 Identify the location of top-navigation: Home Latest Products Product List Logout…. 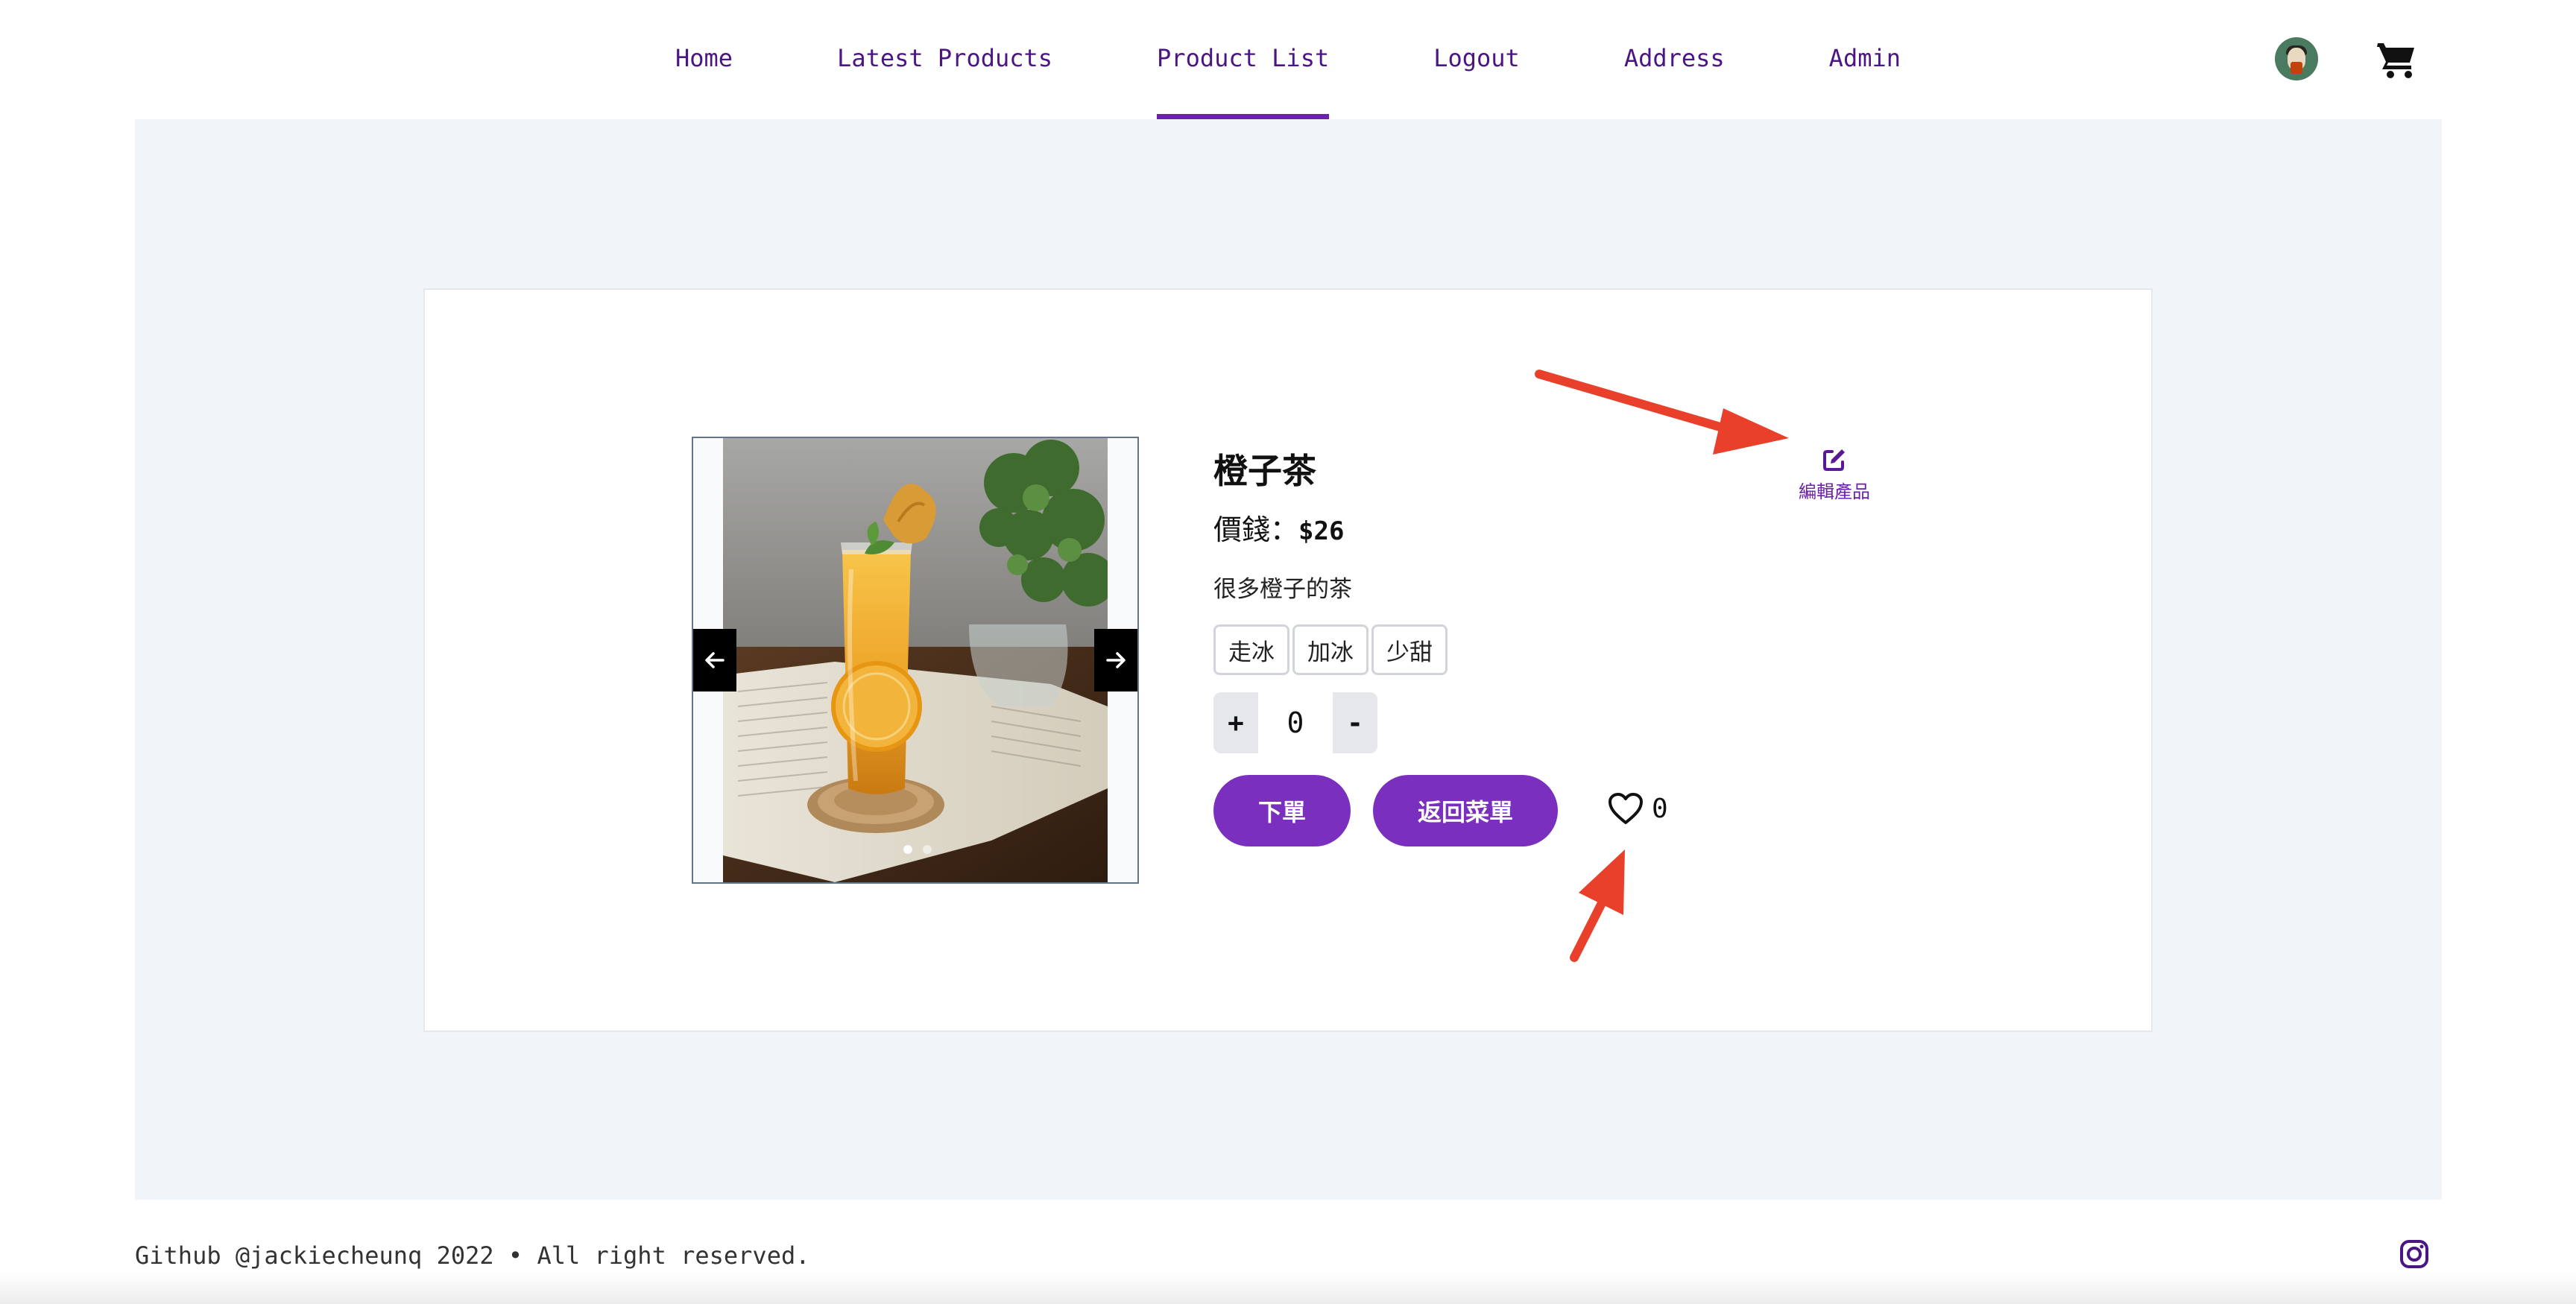
(1288, 59).